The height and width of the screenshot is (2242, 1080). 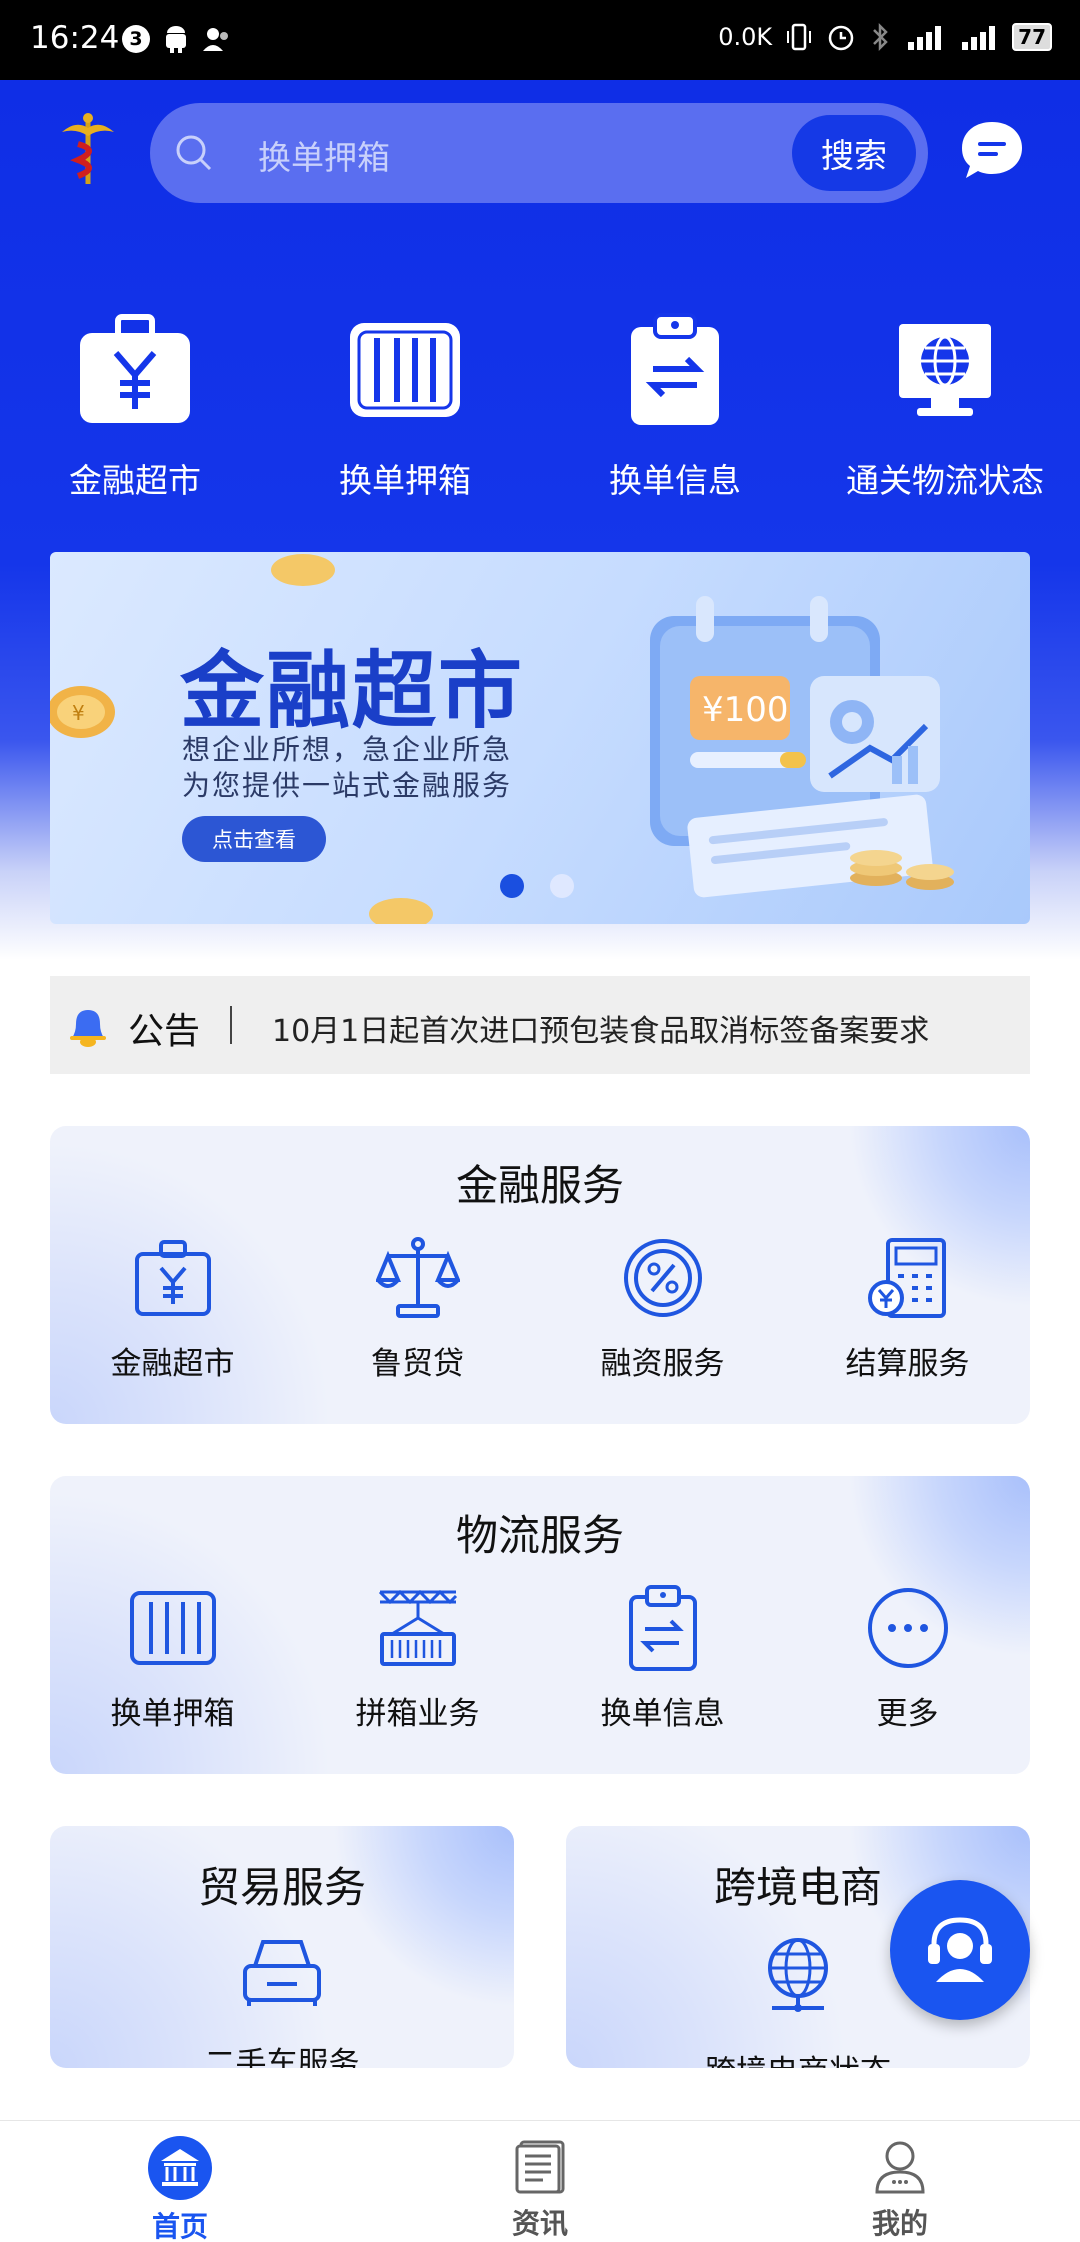 I want to click on tab-label: 资讯, so click(x=539, y=2223).